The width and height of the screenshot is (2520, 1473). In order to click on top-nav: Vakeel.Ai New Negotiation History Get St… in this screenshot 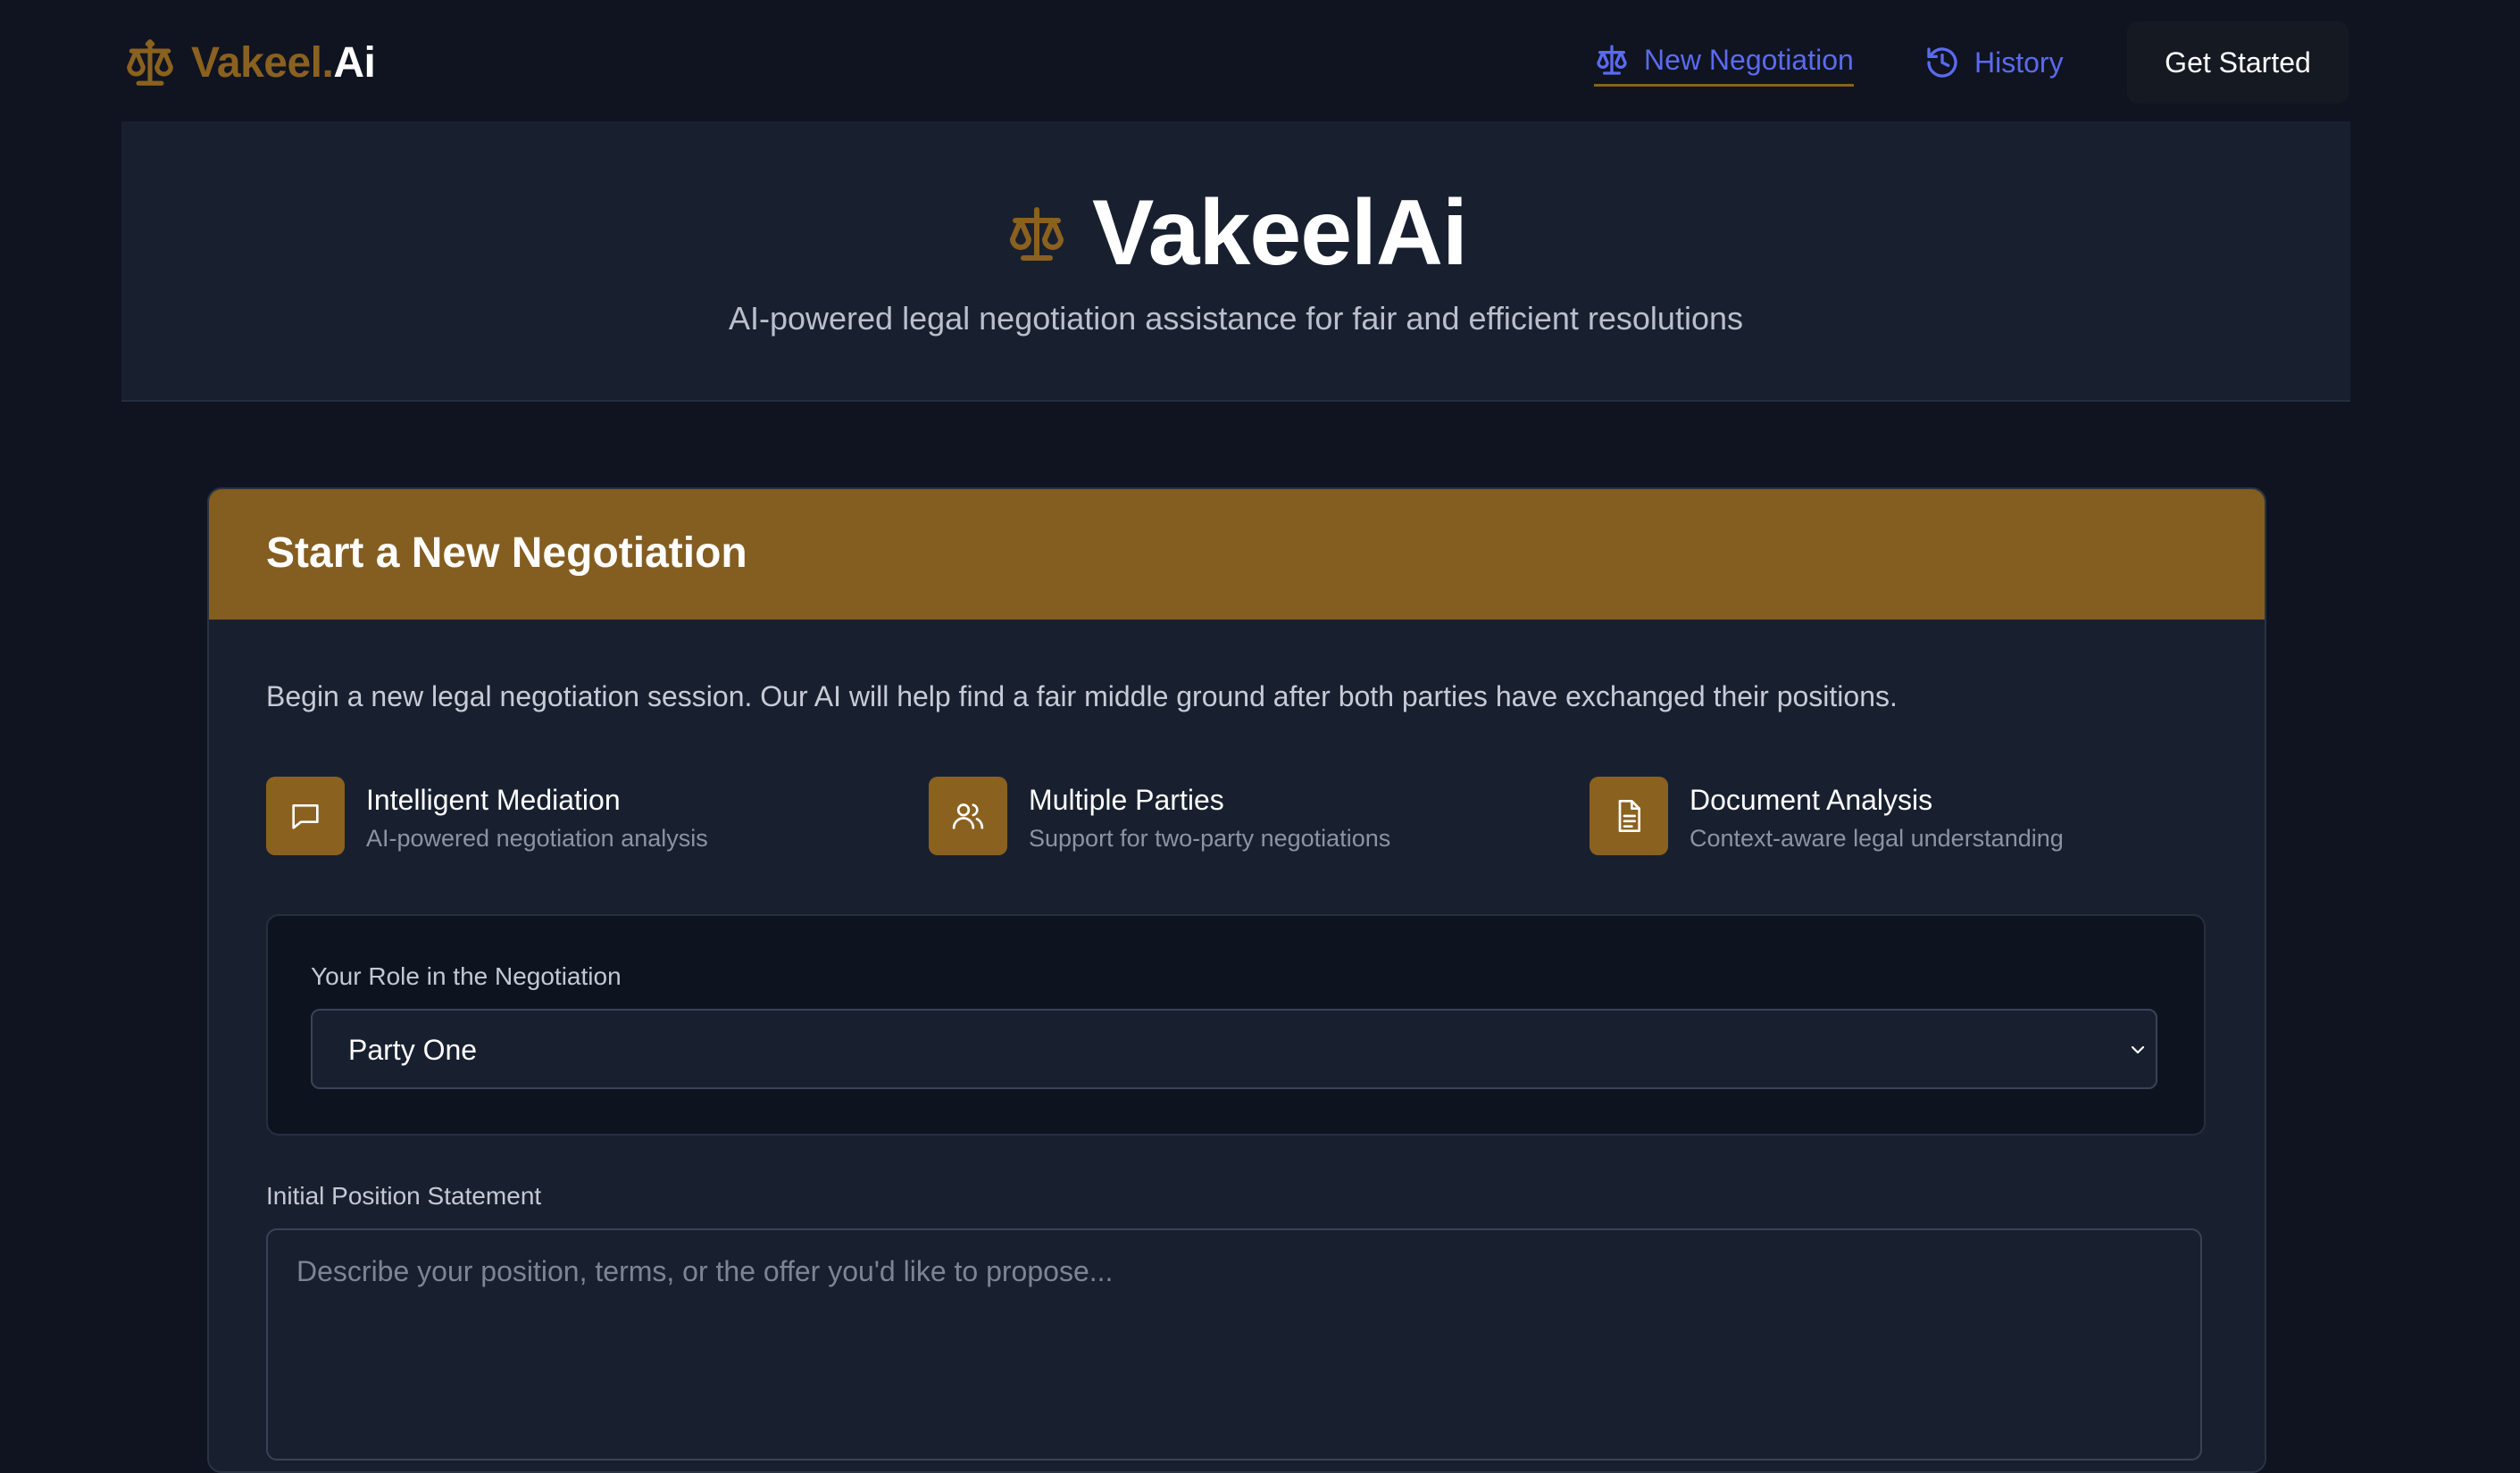, I will do `click(1260, 60)`.